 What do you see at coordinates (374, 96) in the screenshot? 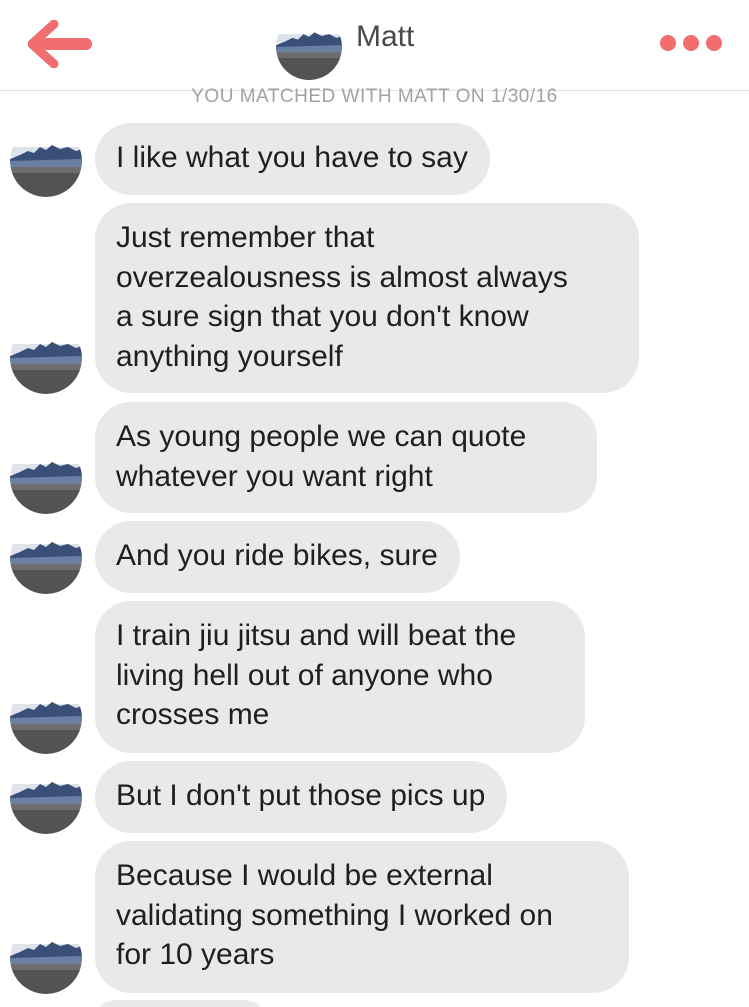
I see `match-date-label: YOU MATCHED WITH MATT ON 1/30/16` at bounding box center [374, 96].